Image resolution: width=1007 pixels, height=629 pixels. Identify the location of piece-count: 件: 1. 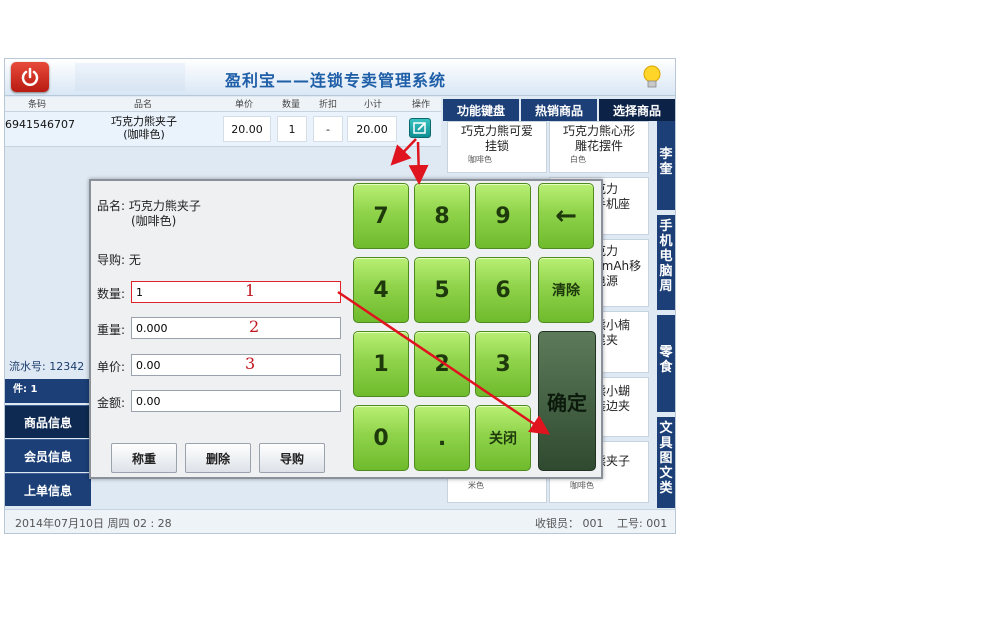
(48, 391).